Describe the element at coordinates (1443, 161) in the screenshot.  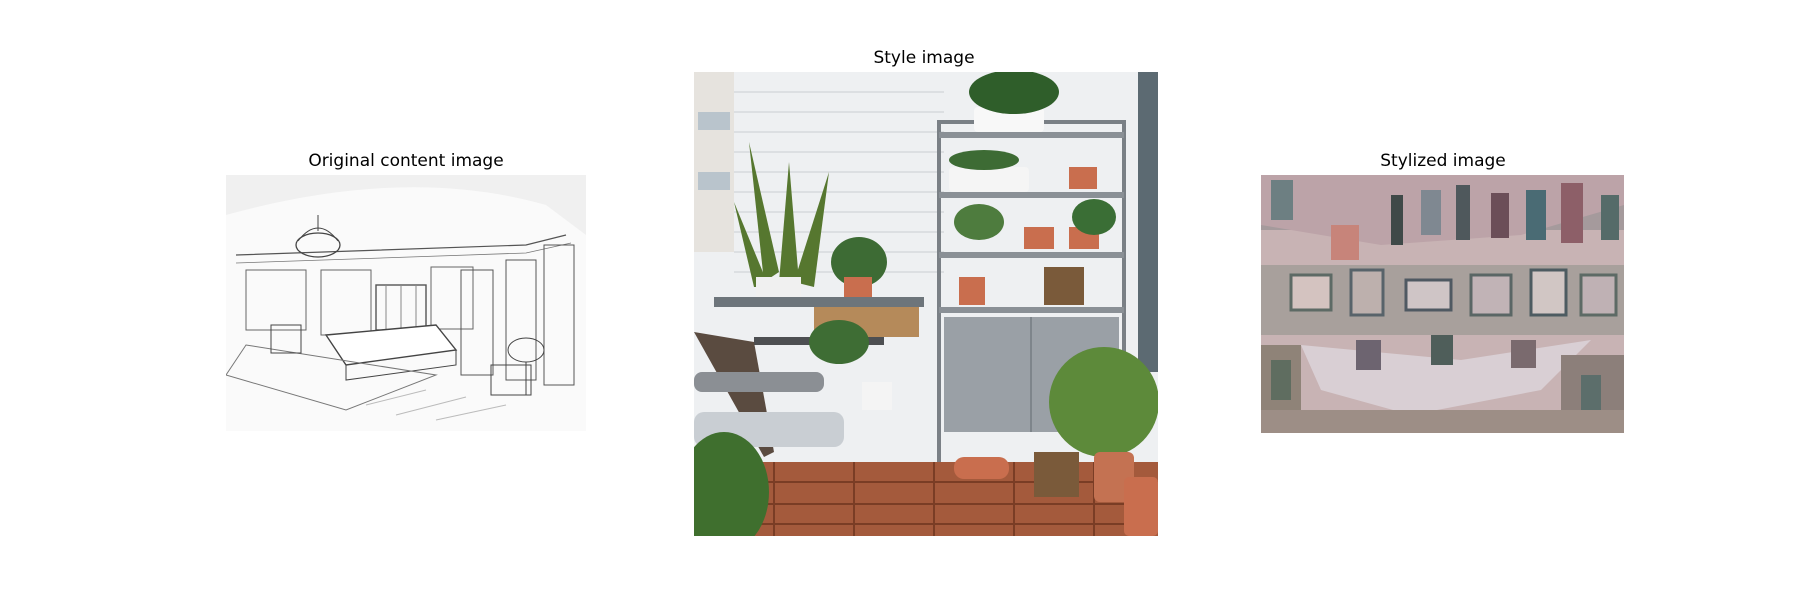
I see `stylized-image-title: Stylized image` at that location.